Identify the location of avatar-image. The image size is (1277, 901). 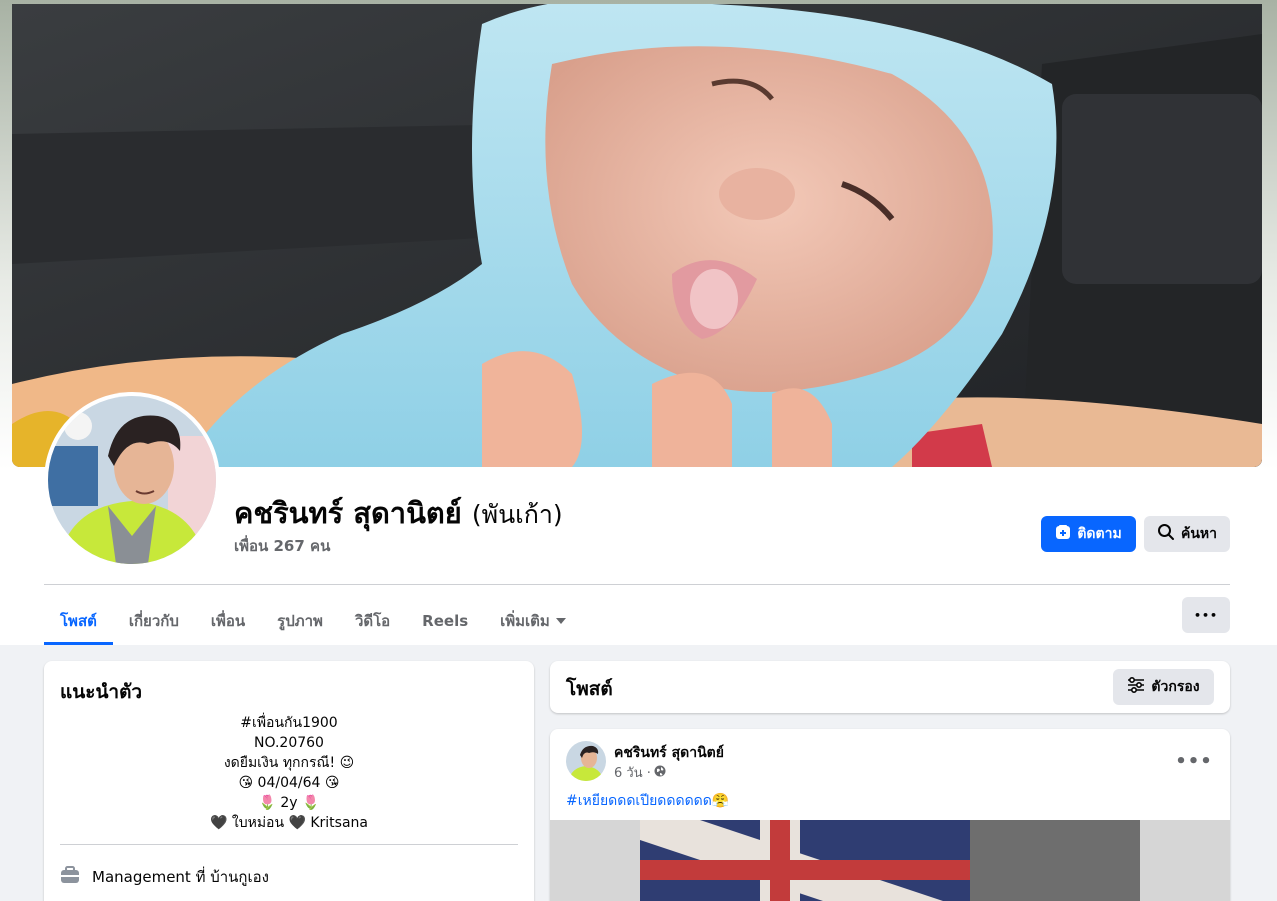
(132, 480).